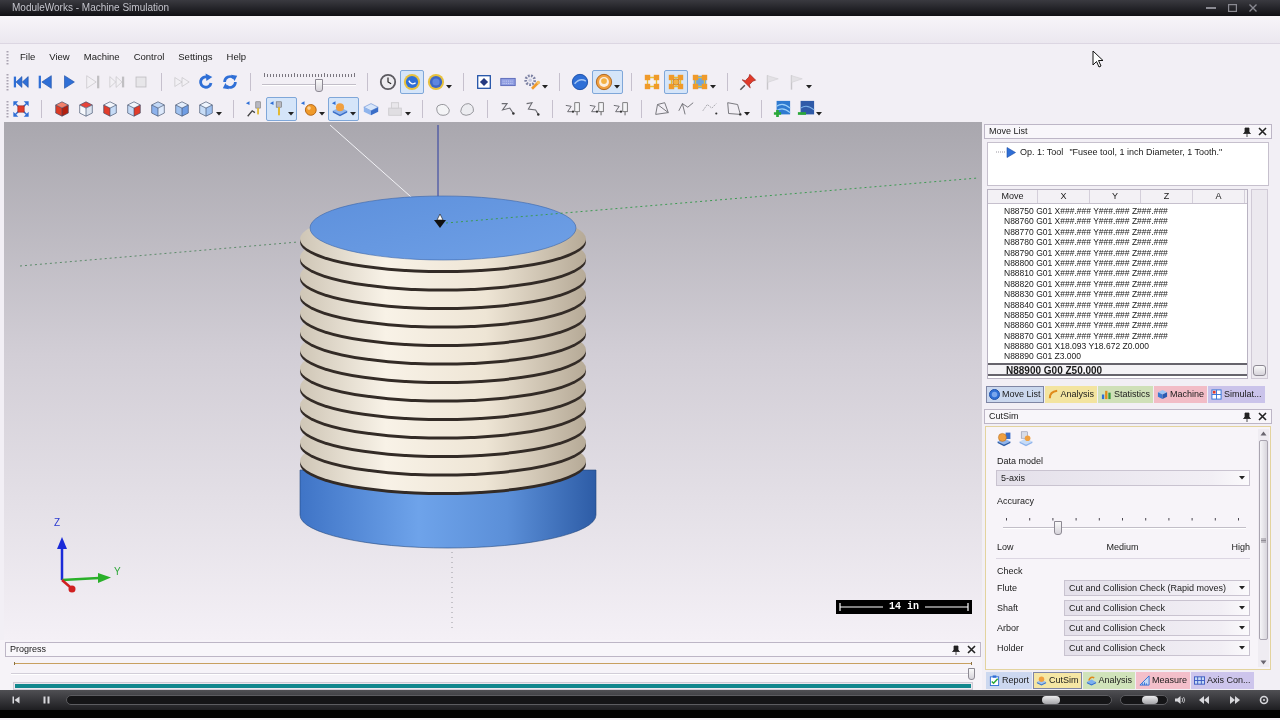 The width and height of the screenshot is (1280, 720). I want to click on field-label: Holder, so click(1010, 648).